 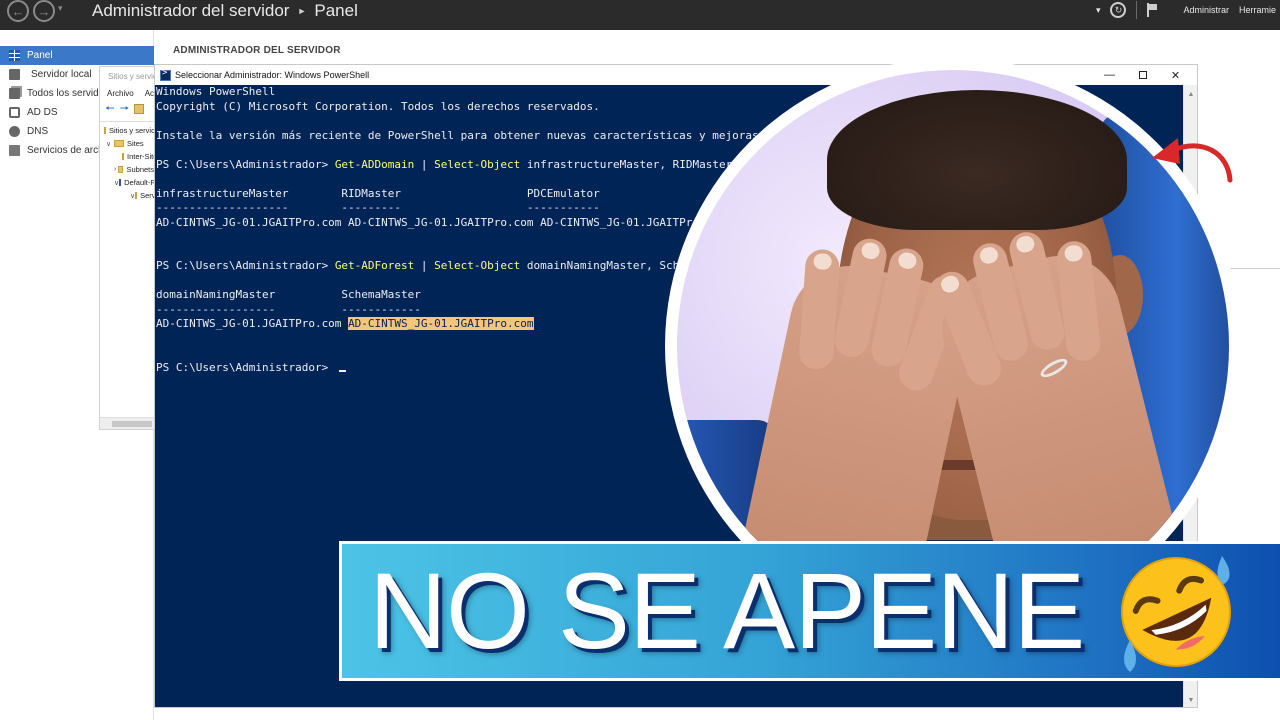 What do you see at coordinates (342, 370) in the screenshot?
I see `text-cursor` at bounding box center [342, 370].